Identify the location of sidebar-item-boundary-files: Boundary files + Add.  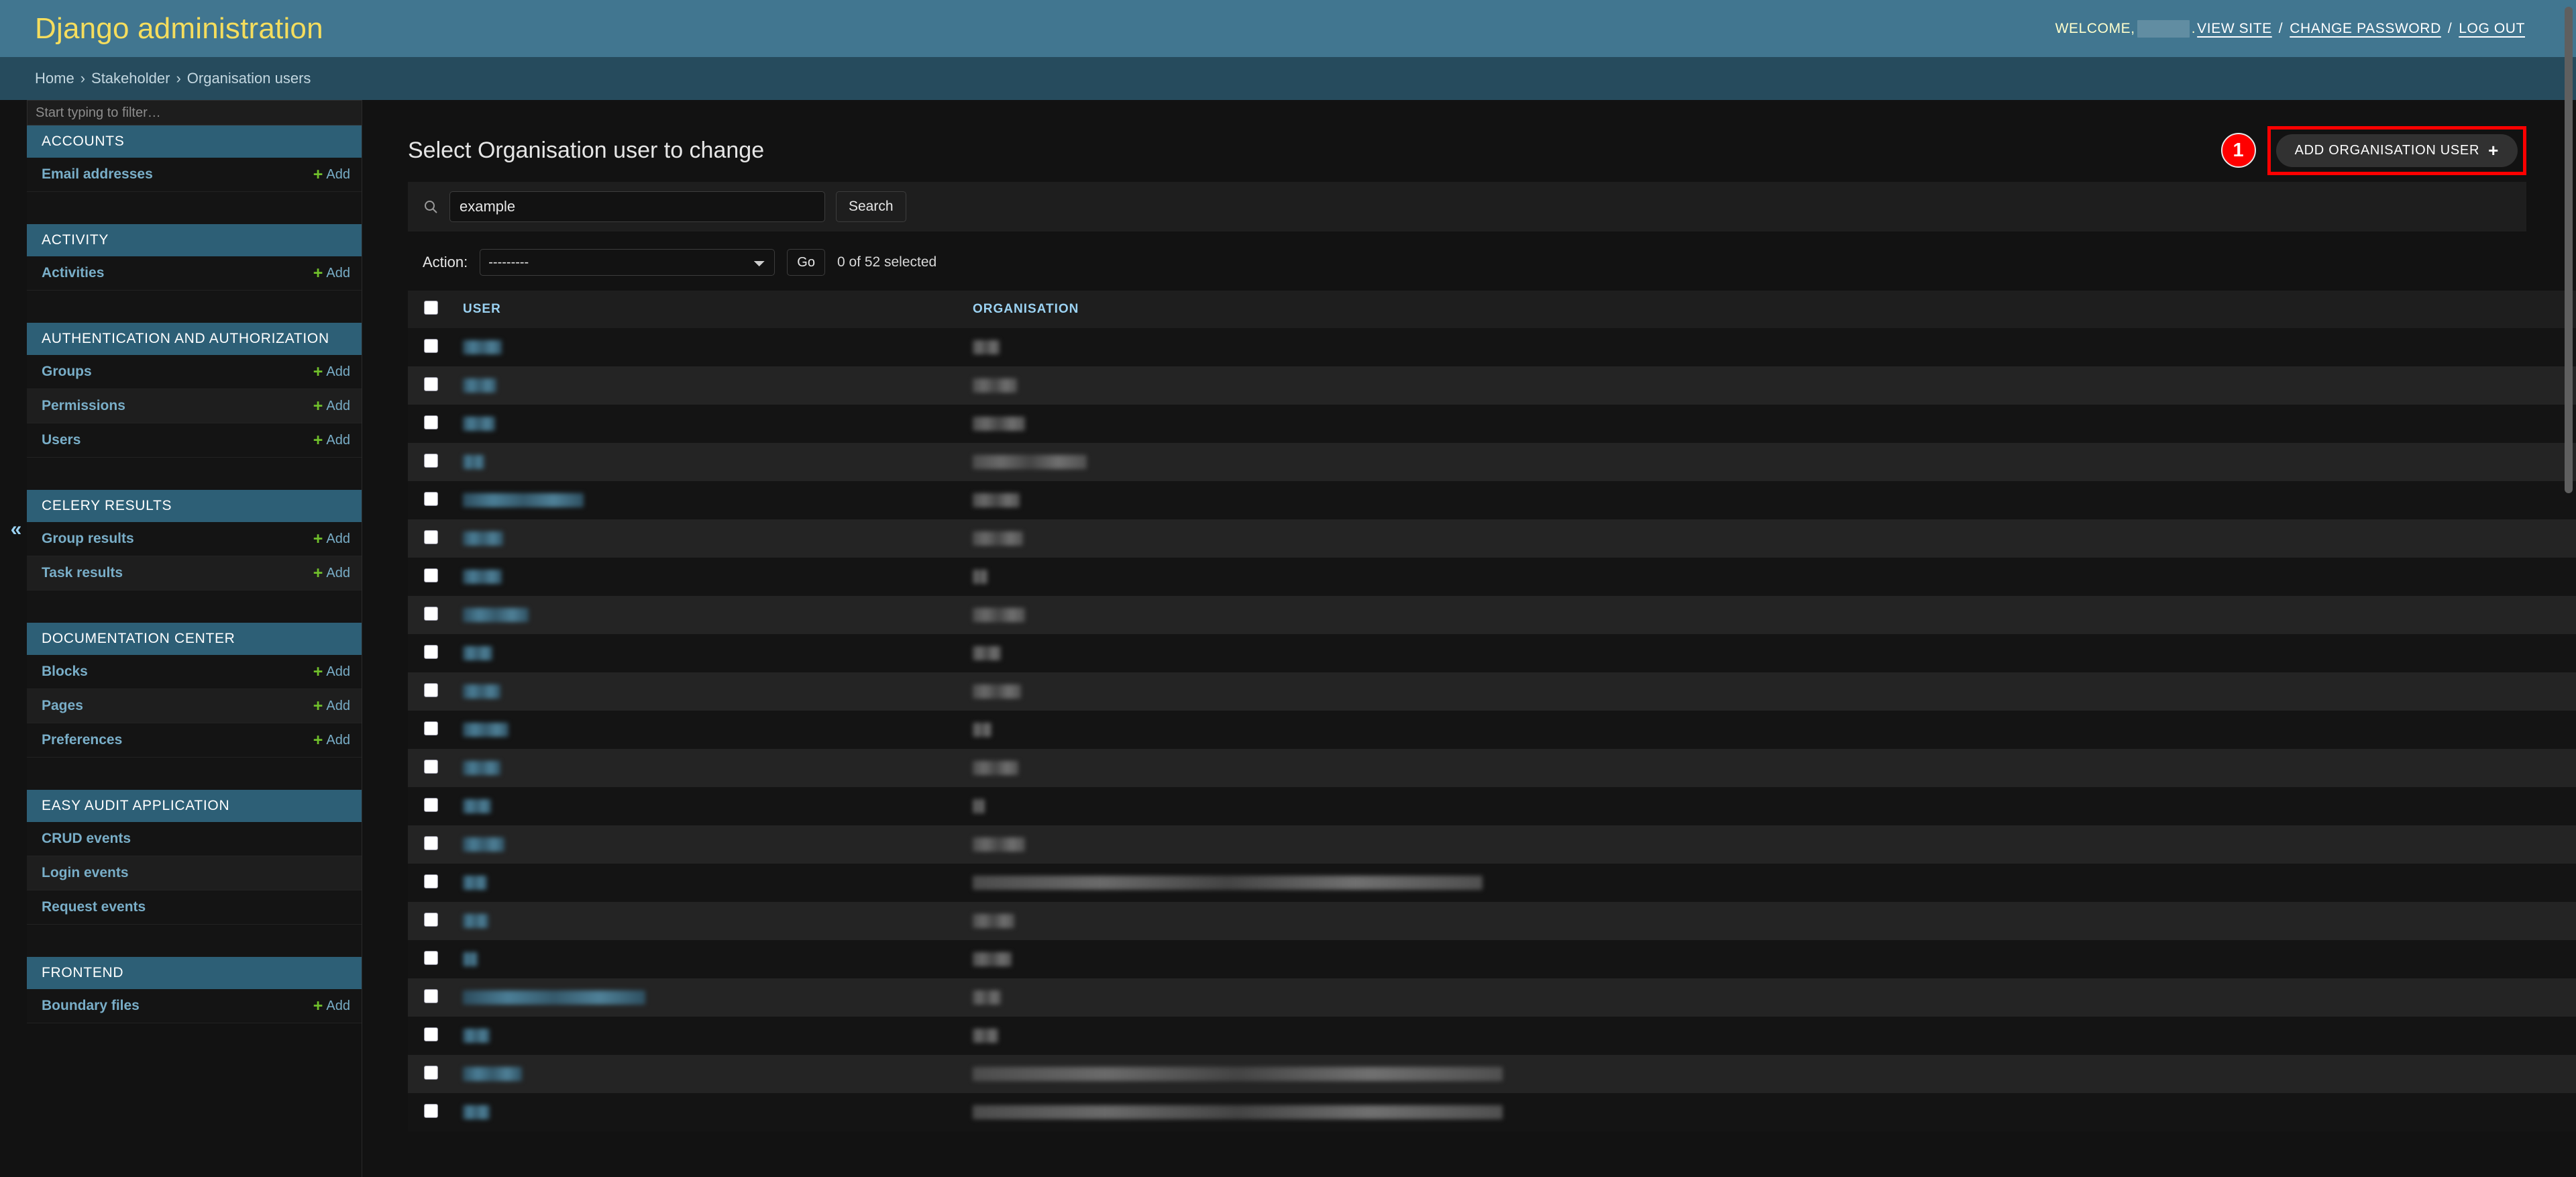
(194, 1006).